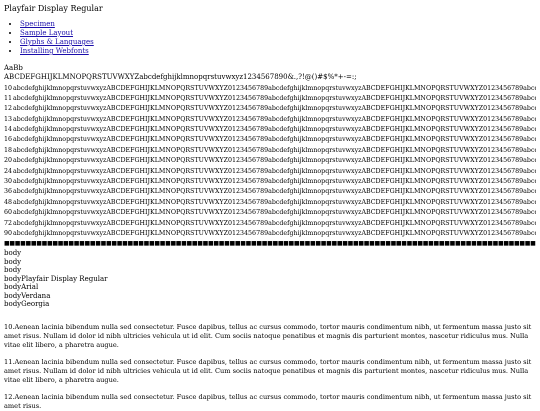  What do you see at coordinates (57, 42) in the screenshot?
I see `nav-link-glyphs-languages: Glyphs & Languages` at bounding box center [57, 42].